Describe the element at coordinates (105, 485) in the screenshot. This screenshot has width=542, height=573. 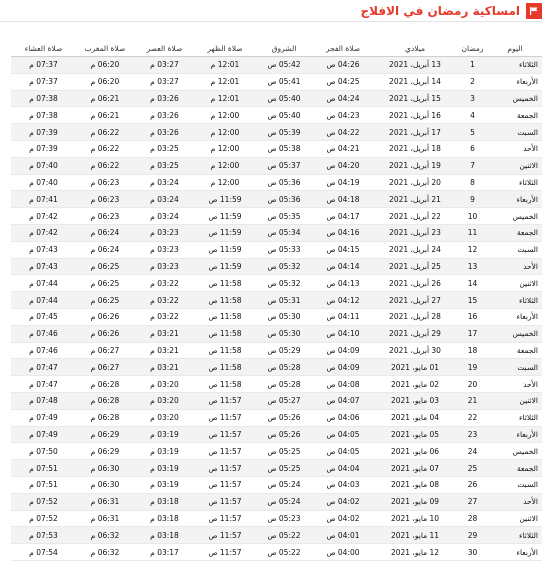
I see `maghrib-cell: 06:30 م` at that location.